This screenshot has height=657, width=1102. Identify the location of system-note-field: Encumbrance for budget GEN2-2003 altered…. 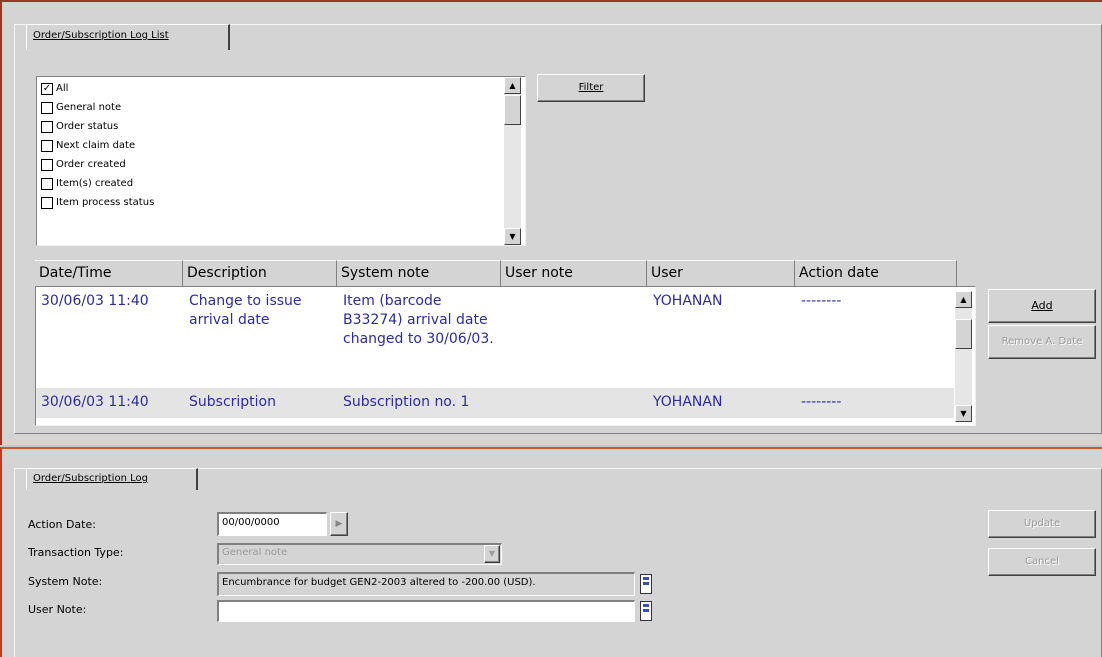
(426, 584).